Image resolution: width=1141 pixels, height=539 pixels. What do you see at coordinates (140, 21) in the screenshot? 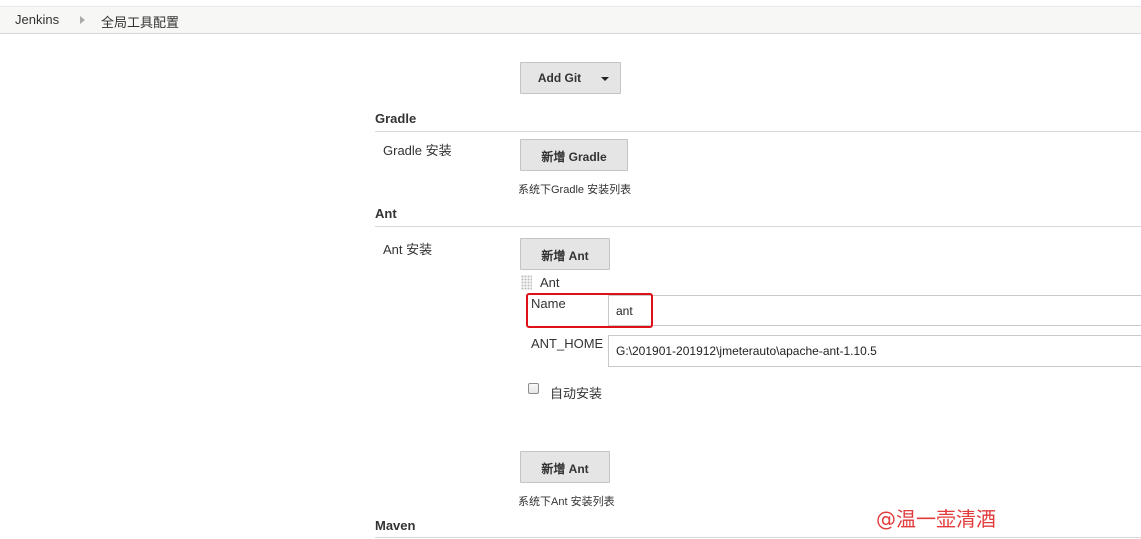
I see `breadcrumb-current-page: 全局工具配置` at bounding box center [140, 21].